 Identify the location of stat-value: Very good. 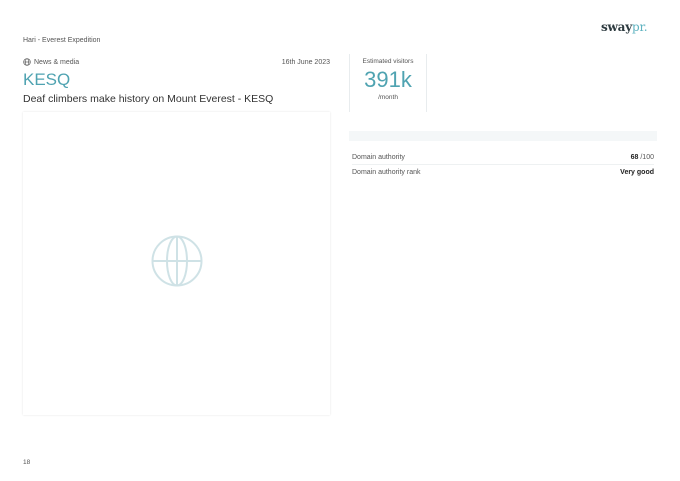
(637, 172).